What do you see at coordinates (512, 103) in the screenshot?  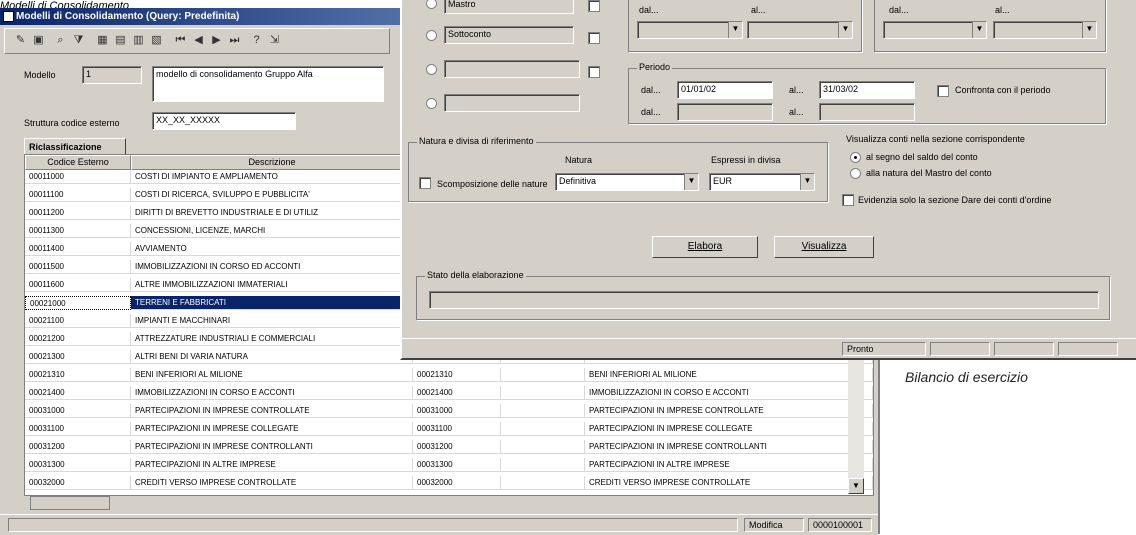 I see `option-4-field` at bounding box center [512, 103].